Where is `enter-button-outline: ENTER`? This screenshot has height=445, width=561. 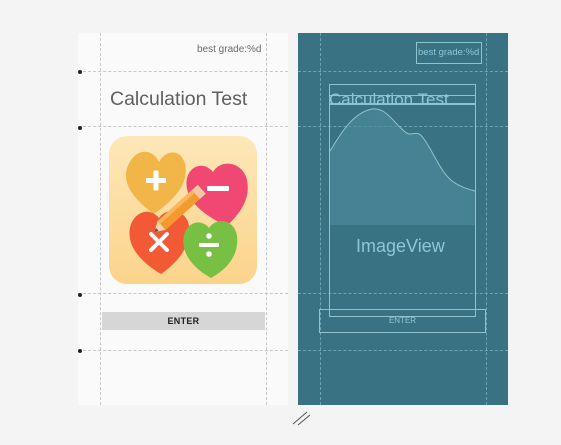 enter-button-outline: ENTER is located at coordinates (402, 321).